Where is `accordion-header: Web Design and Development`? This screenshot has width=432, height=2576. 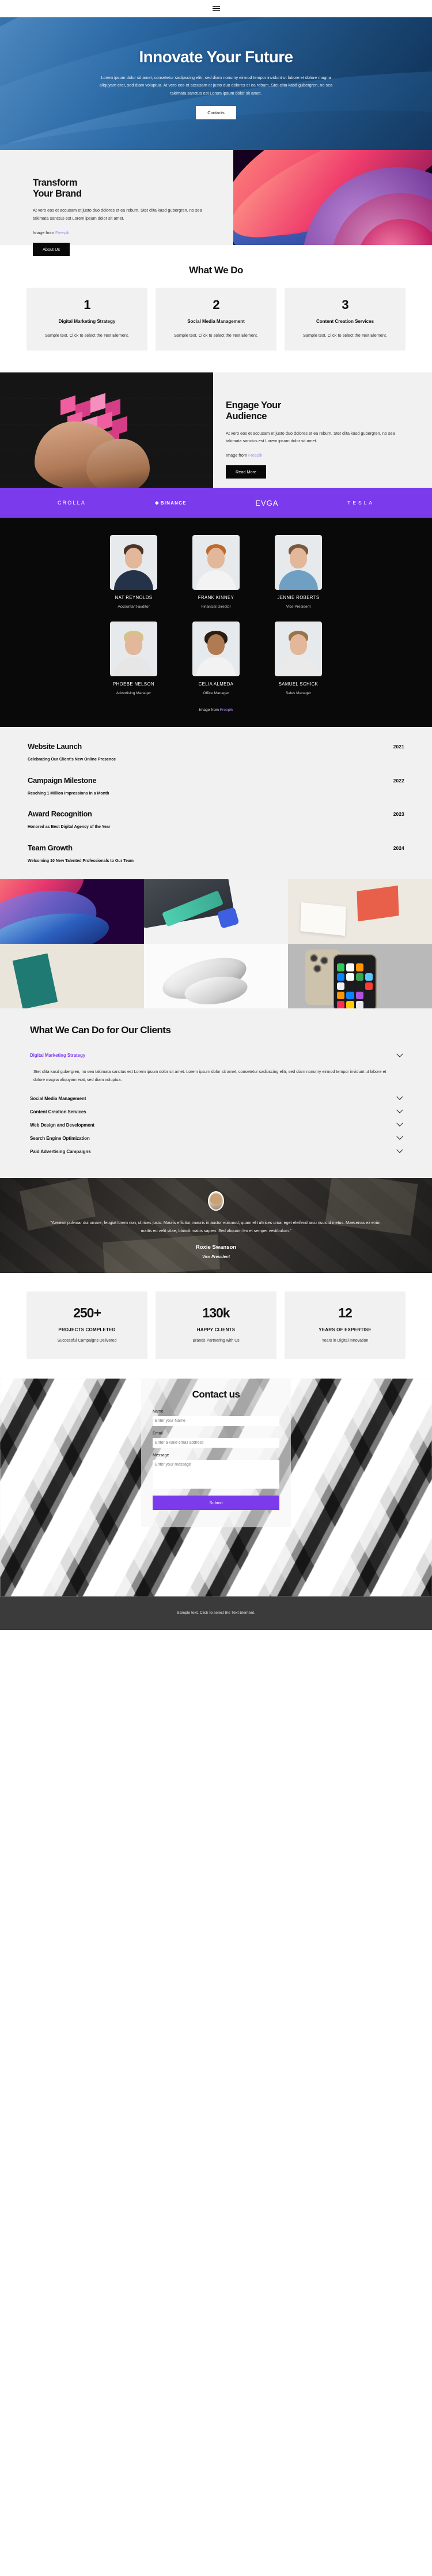
accordion-header: Web Design and Development is located at coordinates (216, 1125).